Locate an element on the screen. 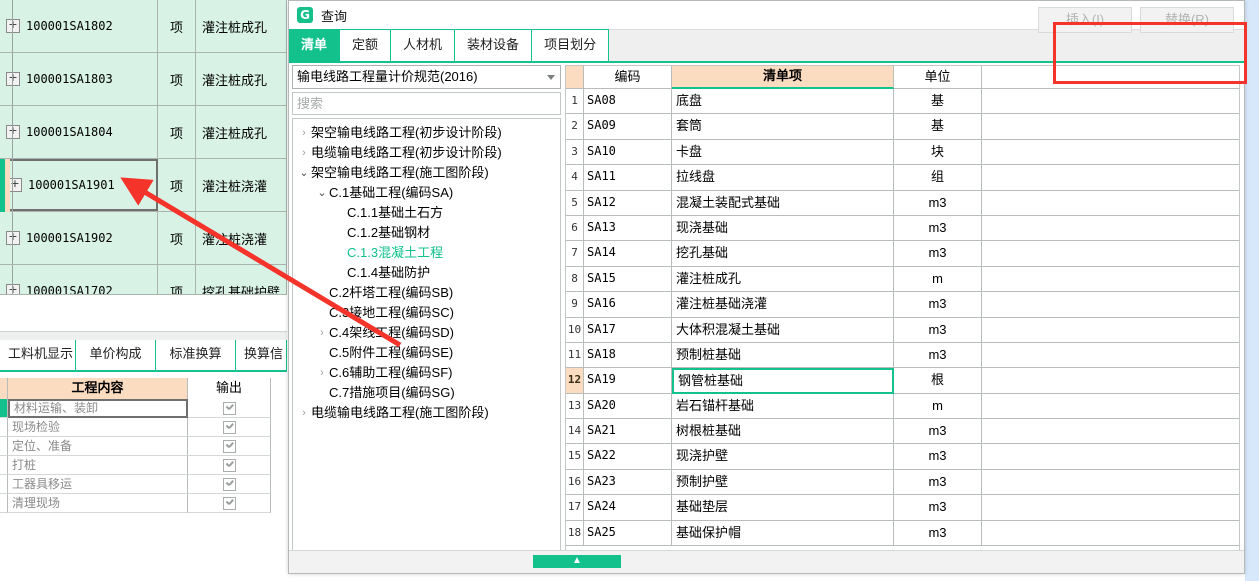 This screenshot has width=1259, height=581. collapse-panel-button: ▲ is located at coordinates (577, 561).